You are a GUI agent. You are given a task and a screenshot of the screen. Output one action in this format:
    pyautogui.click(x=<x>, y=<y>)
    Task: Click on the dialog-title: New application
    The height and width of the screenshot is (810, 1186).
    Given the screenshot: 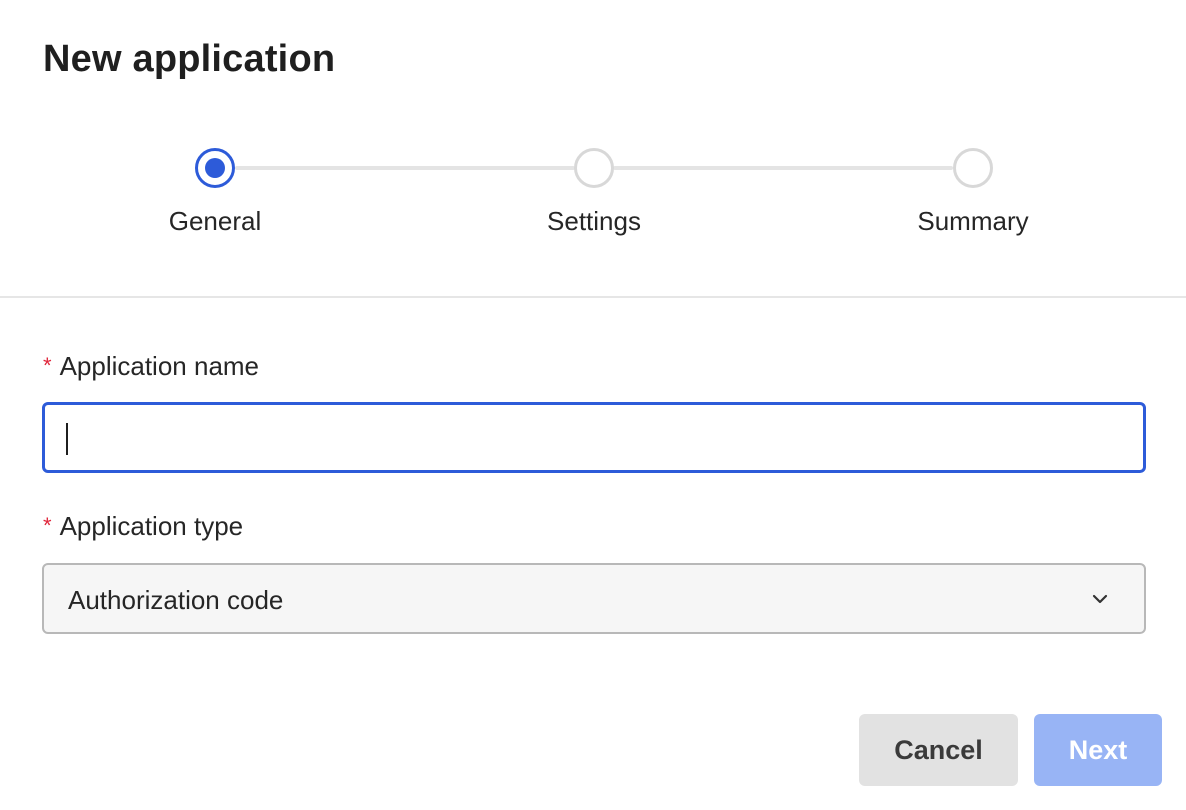 What is the action you would take?
    pyautogui.click(x=189, y=59)
    